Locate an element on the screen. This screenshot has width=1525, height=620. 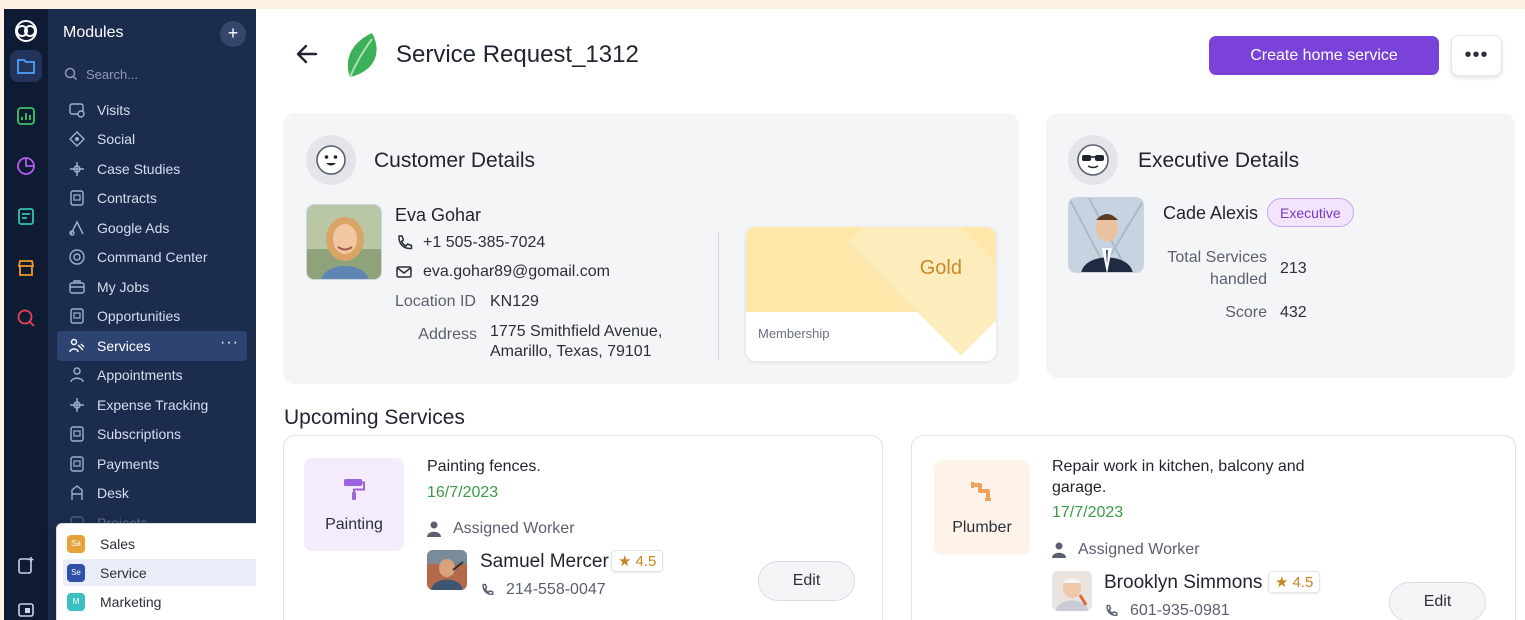
leaf-logo-icon is located at coordinates (364, 58).